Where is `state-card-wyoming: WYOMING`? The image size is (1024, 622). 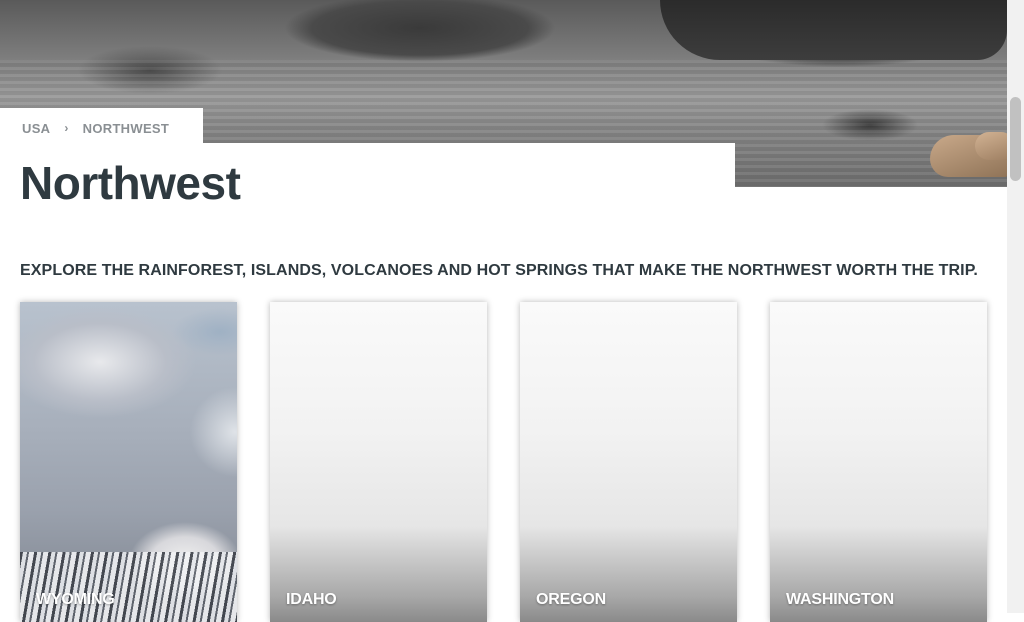
state-card-wyoming: WYOMING is located at coordinates (128, 462).